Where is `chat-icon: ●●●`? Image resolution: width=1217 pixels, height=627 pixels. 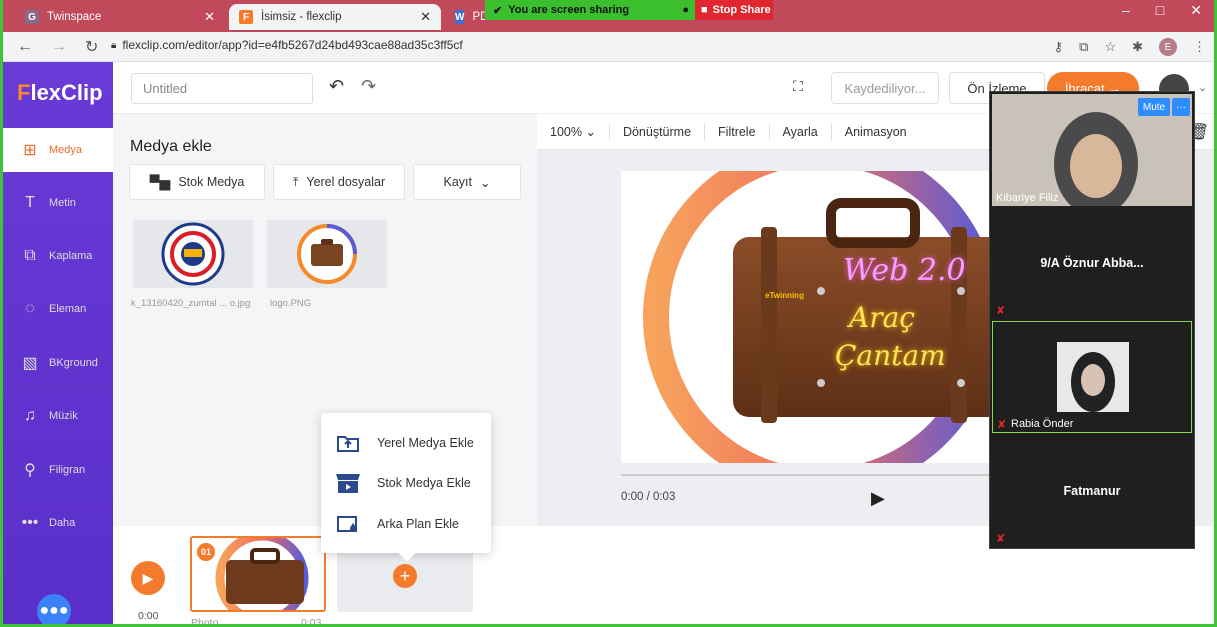 chat-icon: ●●● is located at coordinates (54, 610).